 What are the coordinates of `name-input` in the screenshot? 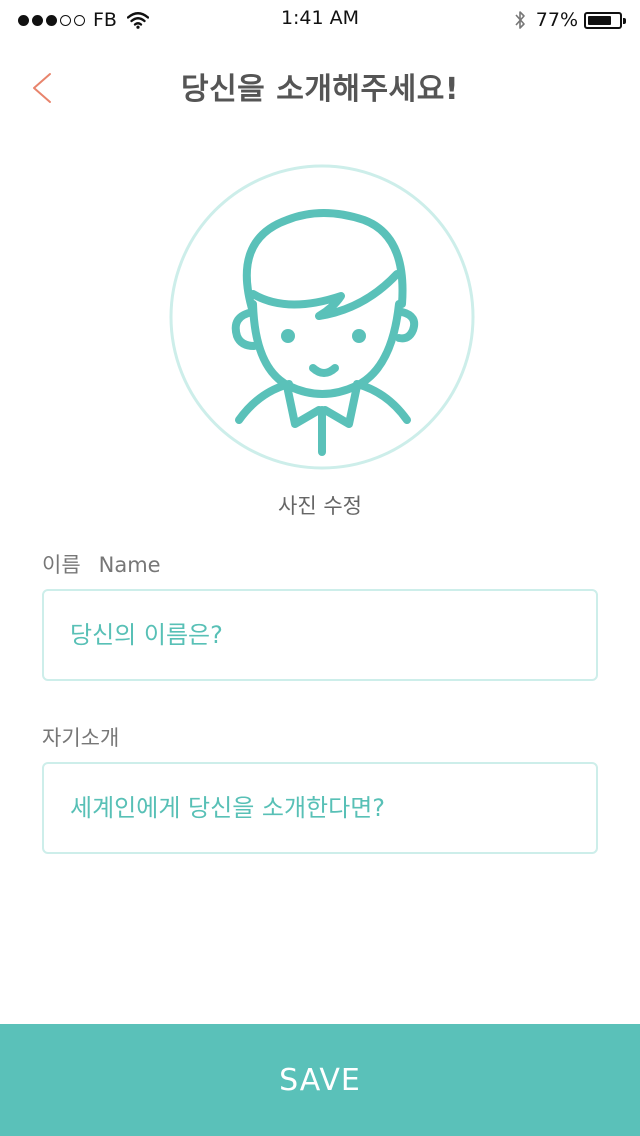 It's located at (320, 635).